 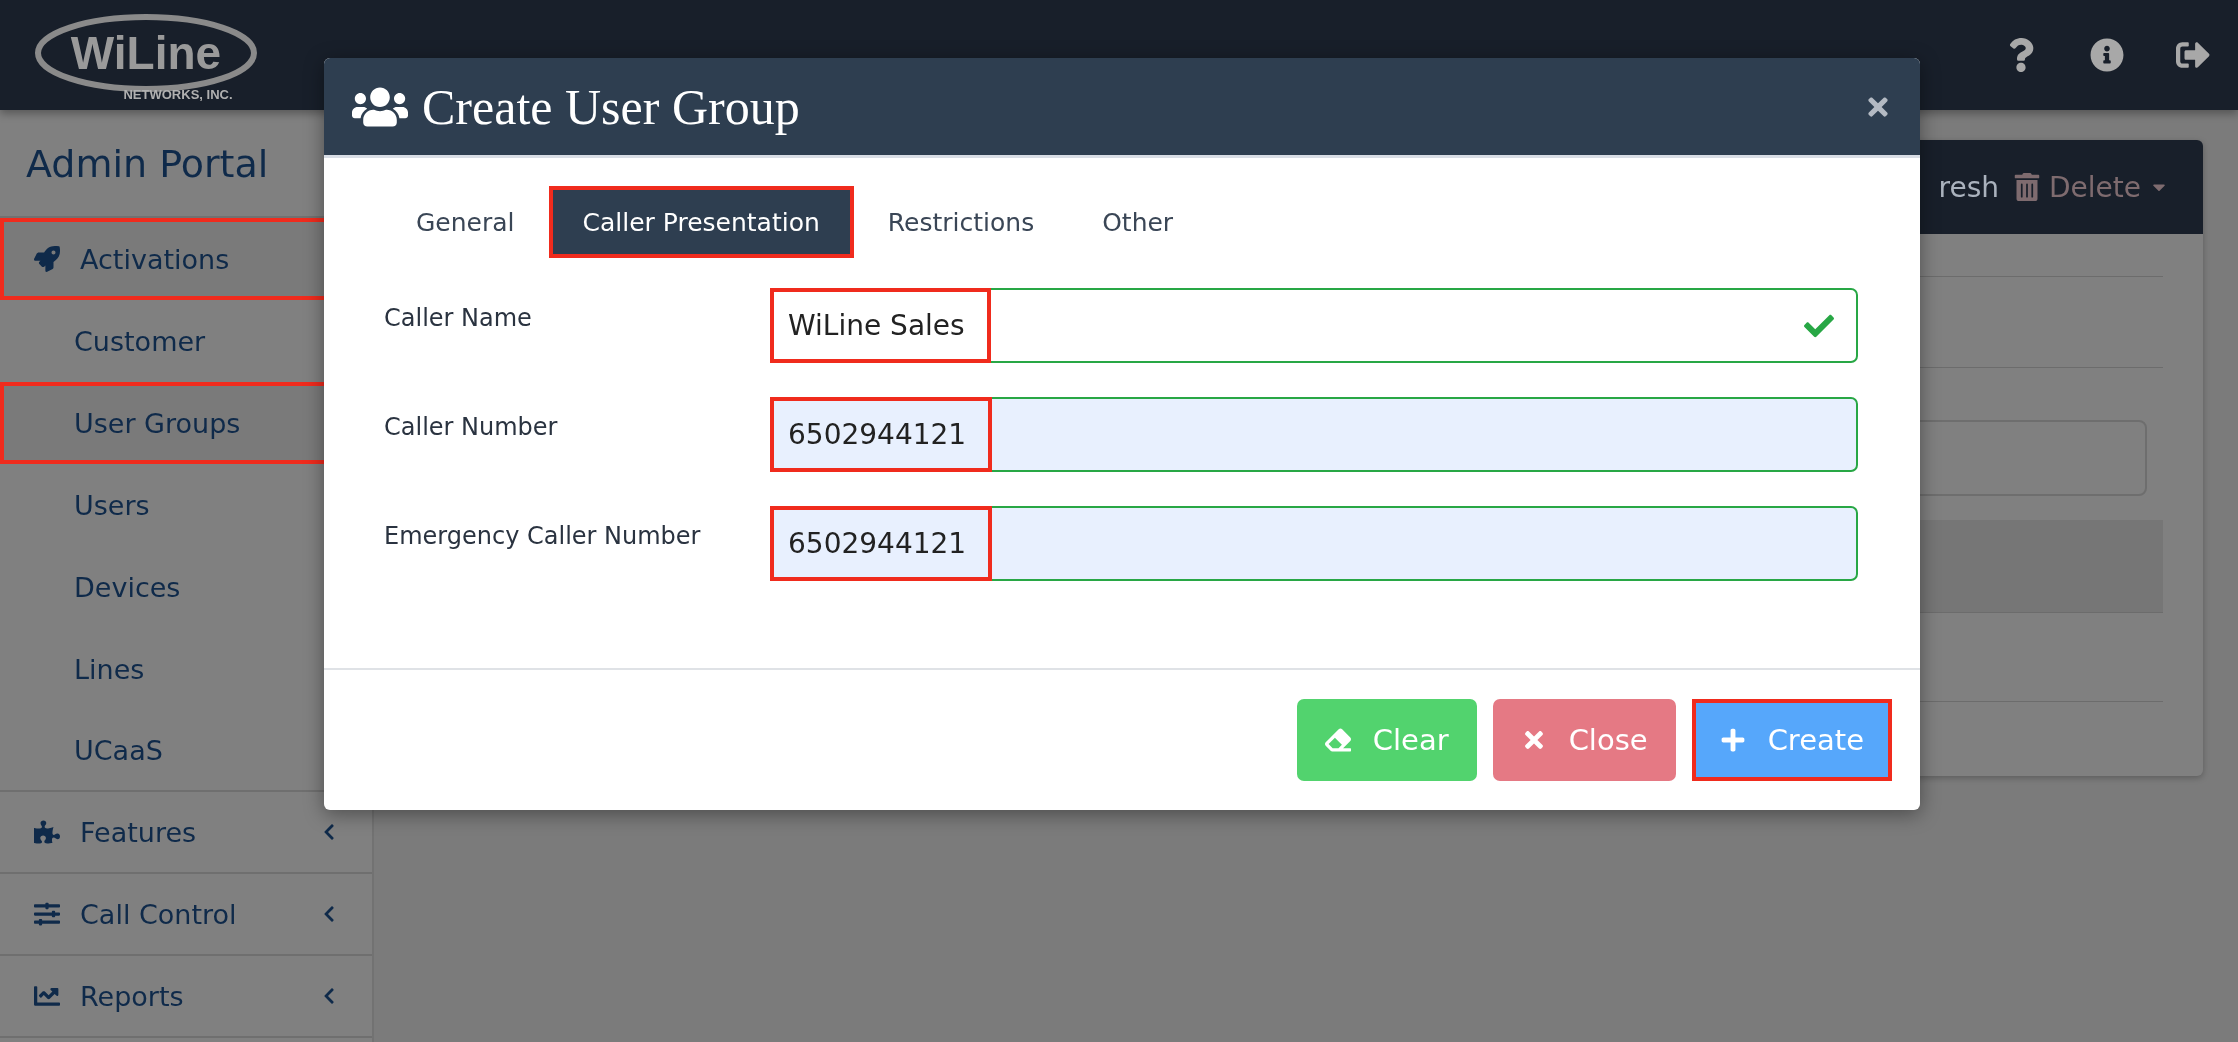 What do you see at coordinates (1337, 740) in the screenshot?
I see `eraser-icon` at bounding box center [1337, 740].